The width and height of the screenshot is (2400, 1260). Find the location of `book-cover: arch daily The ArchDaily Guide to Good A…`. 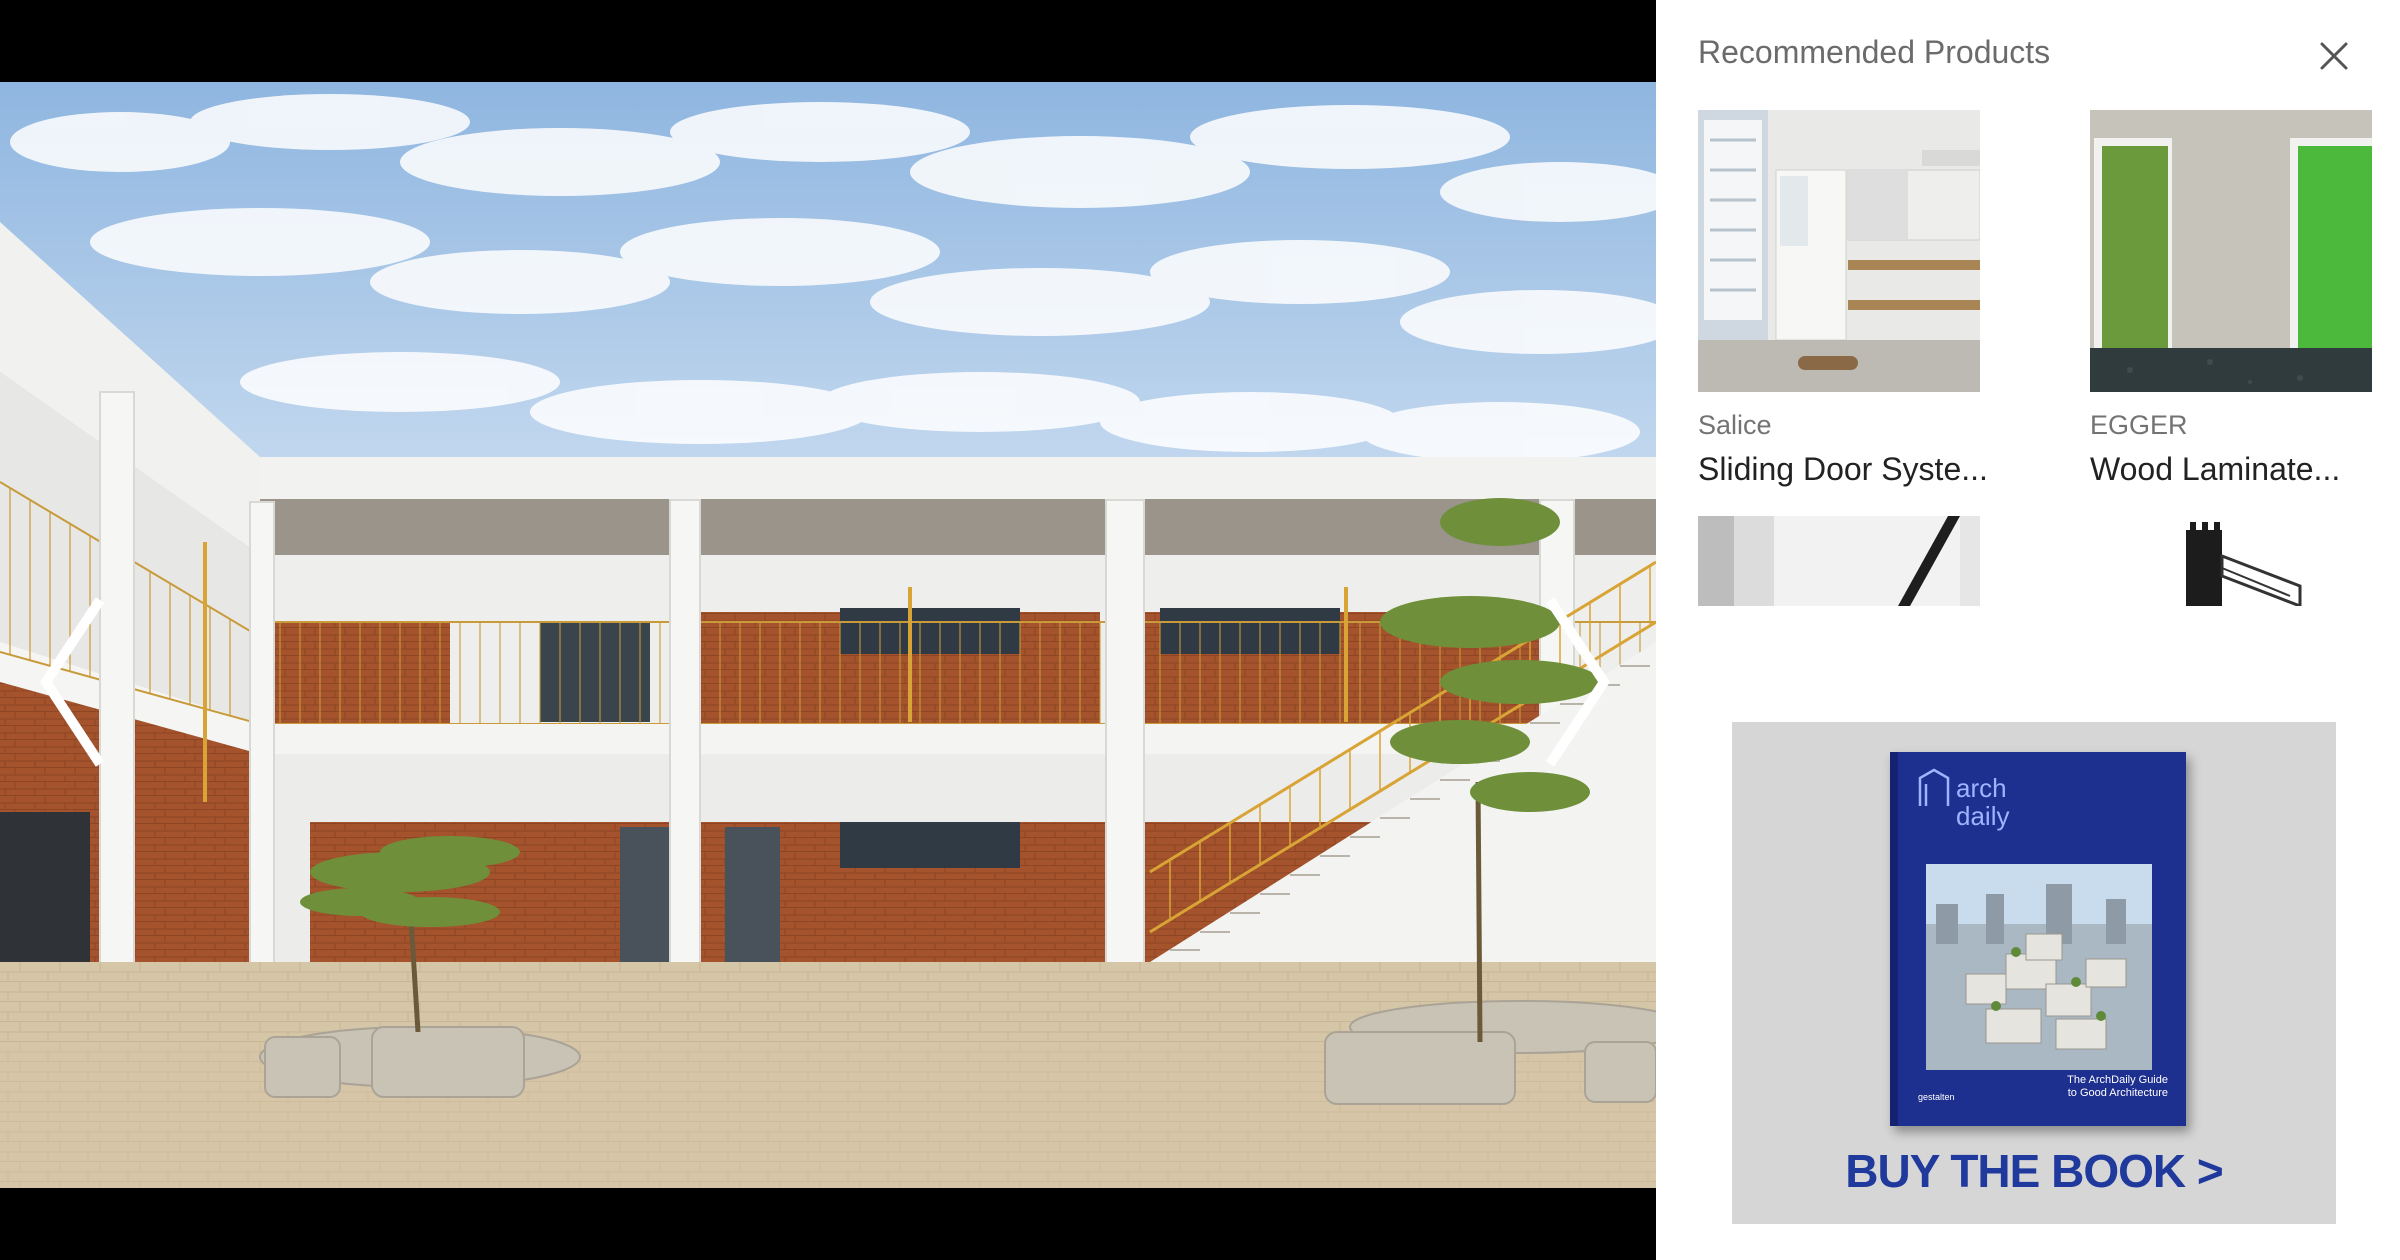

book-cover: arch daily The ArchDaily Guide to Good A… is located at coordinates (2038, 939).